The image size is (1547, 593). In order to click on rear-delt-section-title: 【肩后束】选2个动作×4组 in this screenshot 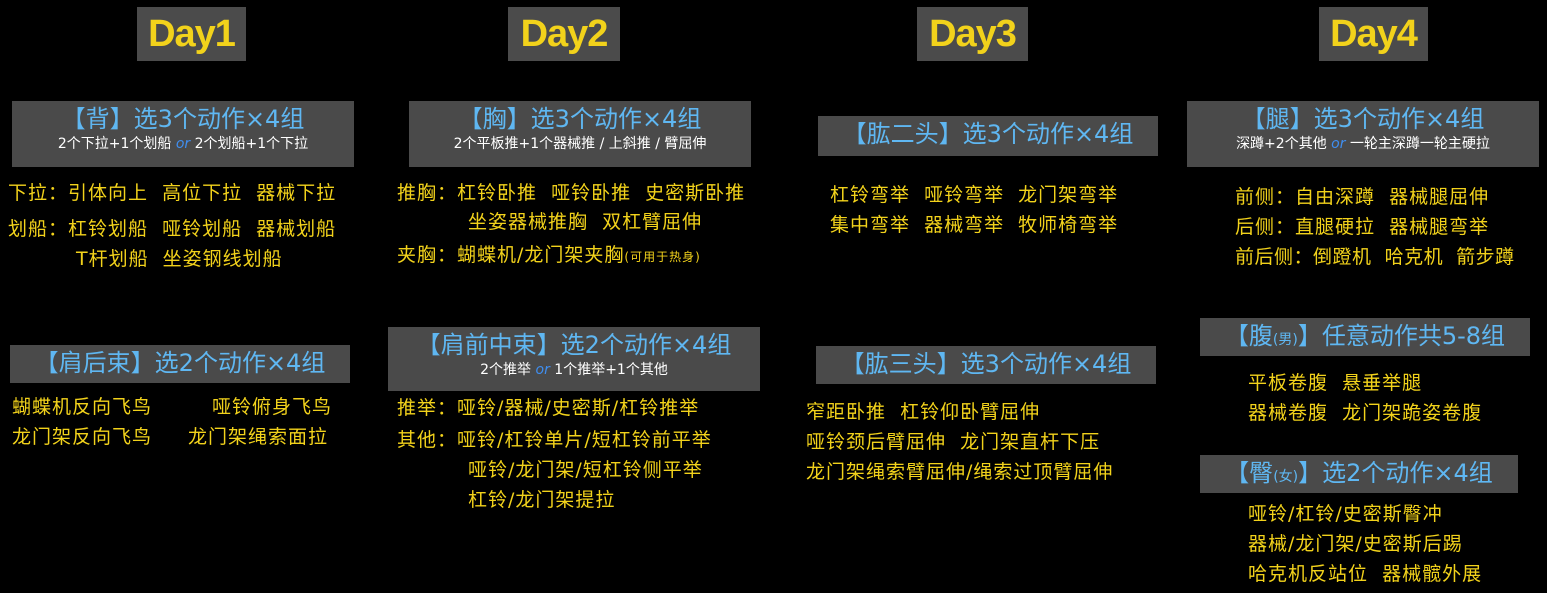, I will do `click(180, 363)`.